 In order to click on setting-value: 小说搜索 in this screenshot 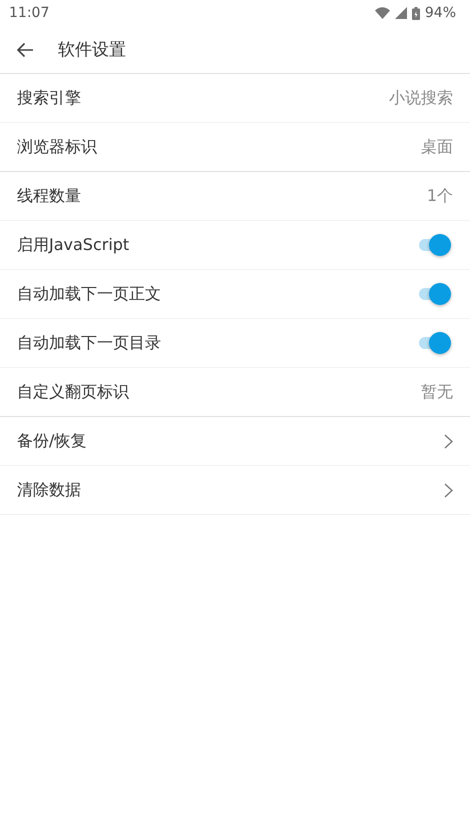, I will do `click(421, 98)`.